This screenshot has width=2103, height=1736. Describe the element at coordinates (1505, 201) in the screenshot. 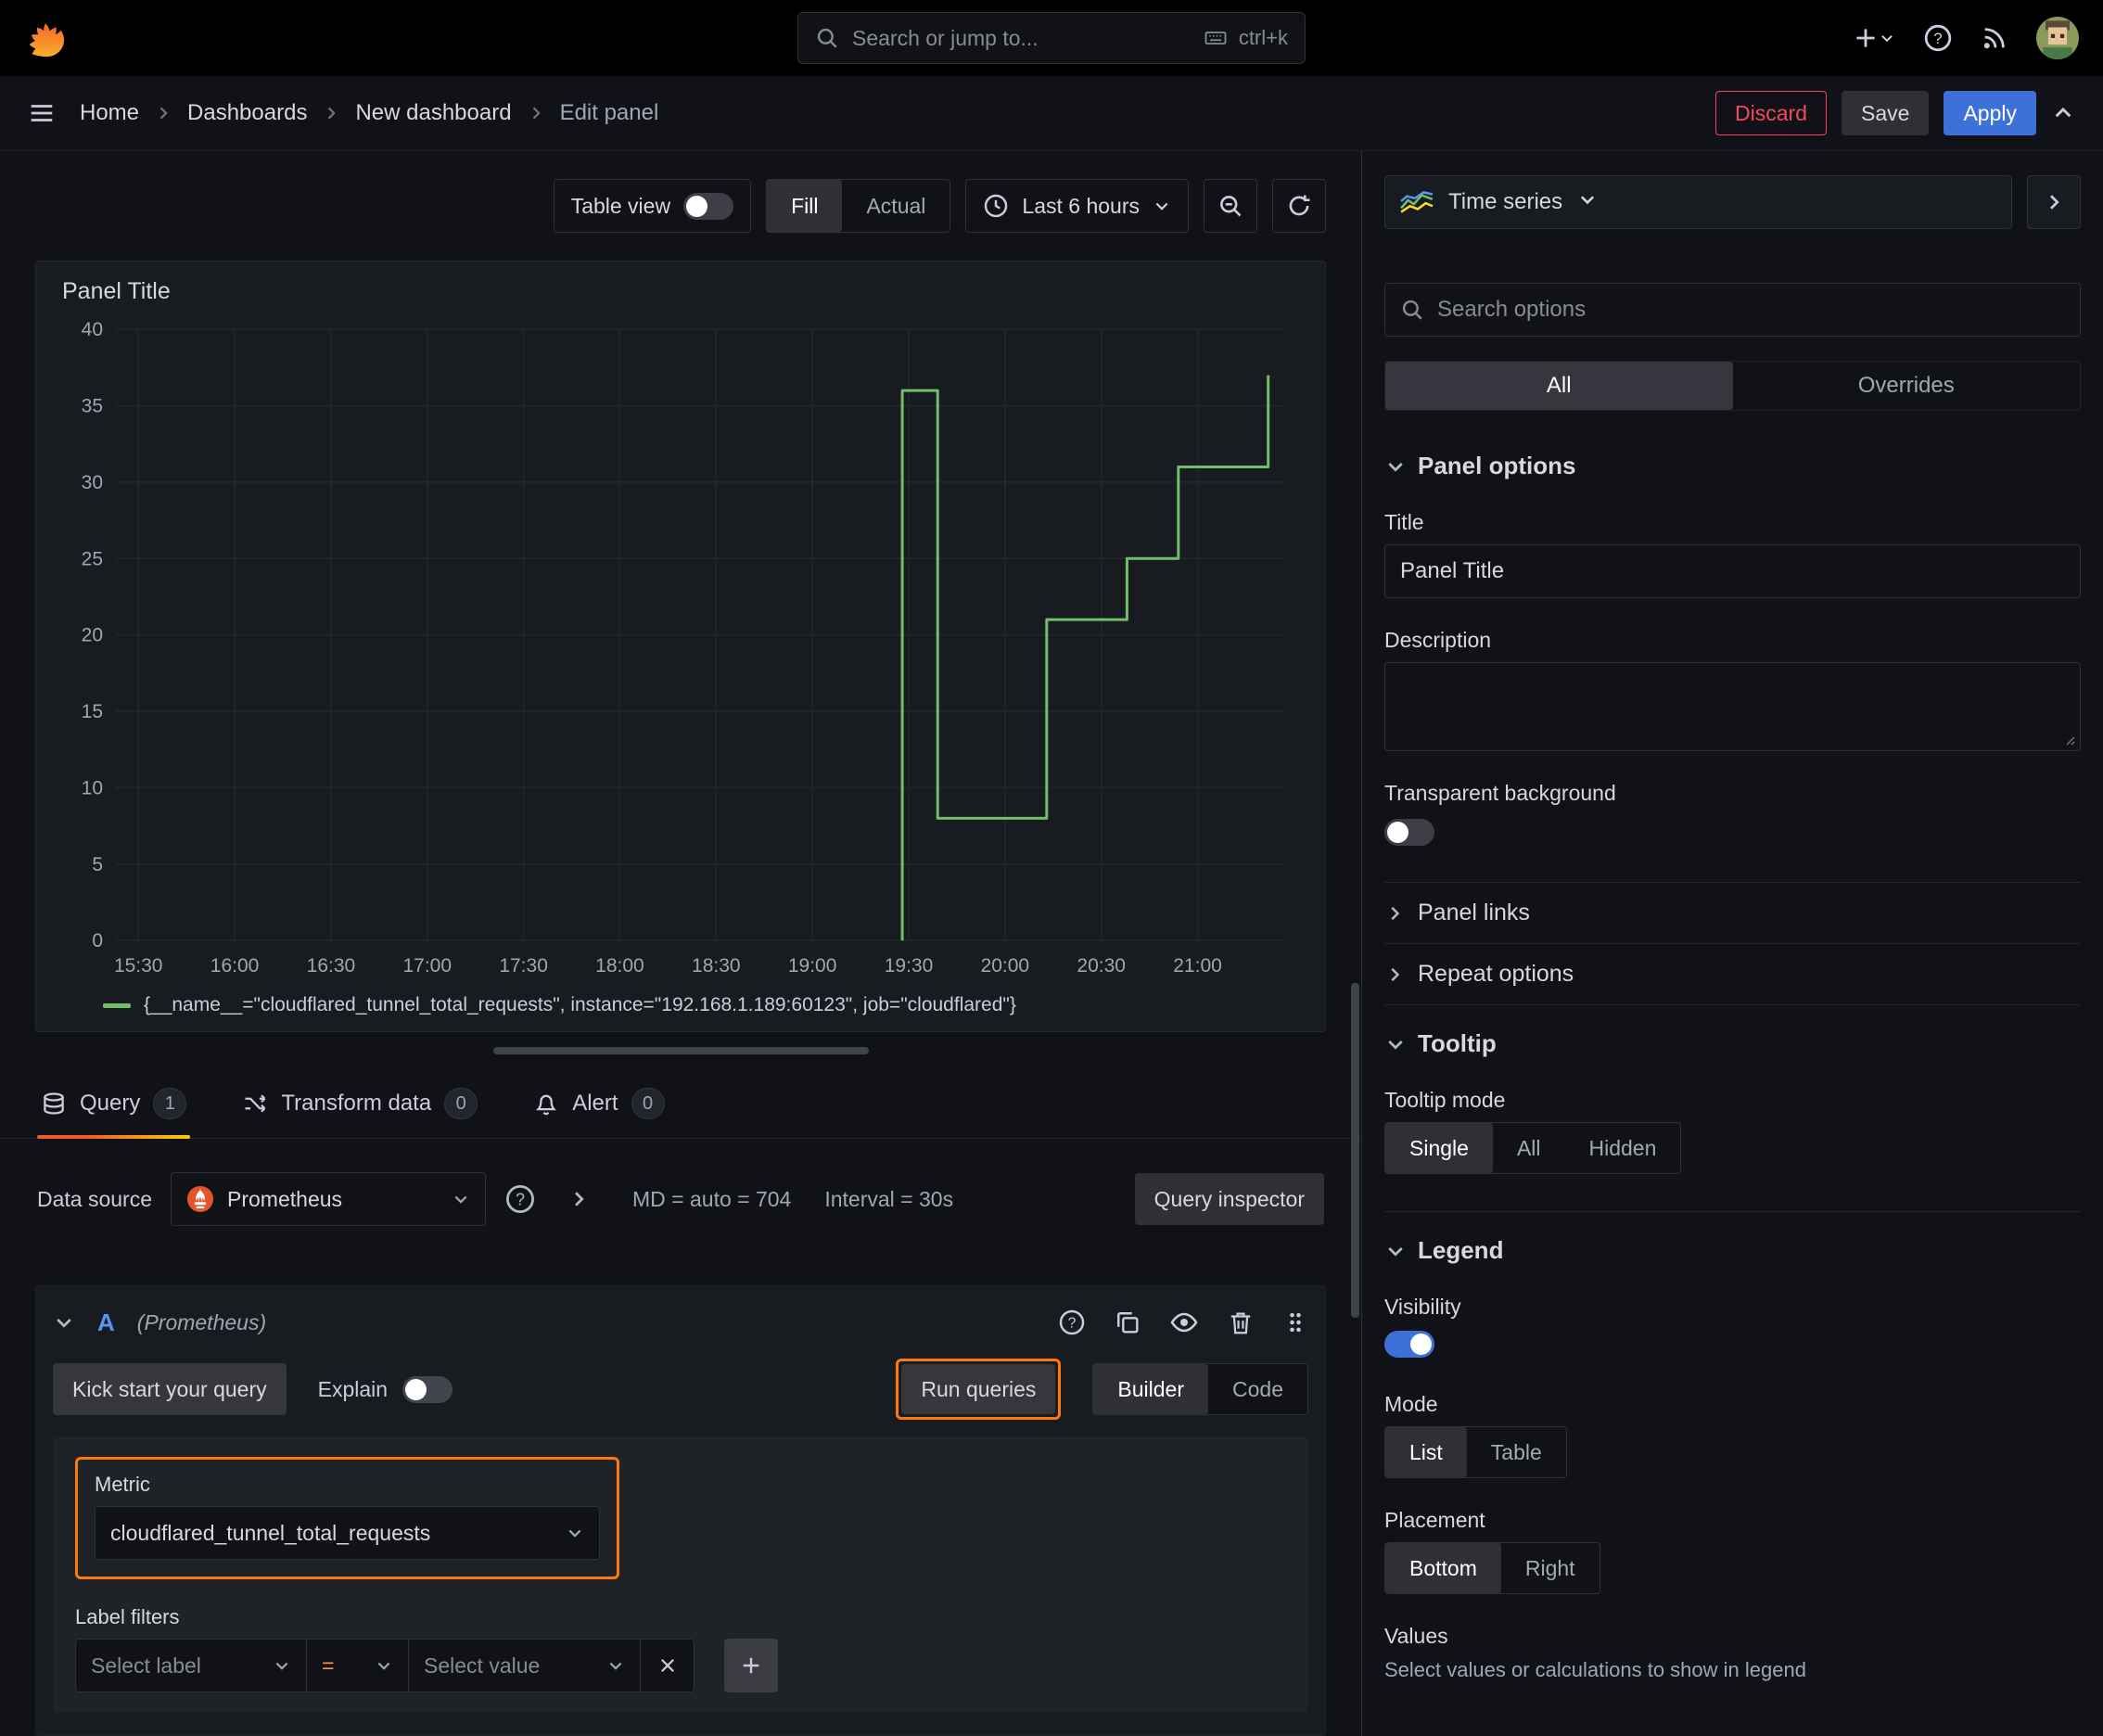

I see `visualization-value: Time series` at that location.